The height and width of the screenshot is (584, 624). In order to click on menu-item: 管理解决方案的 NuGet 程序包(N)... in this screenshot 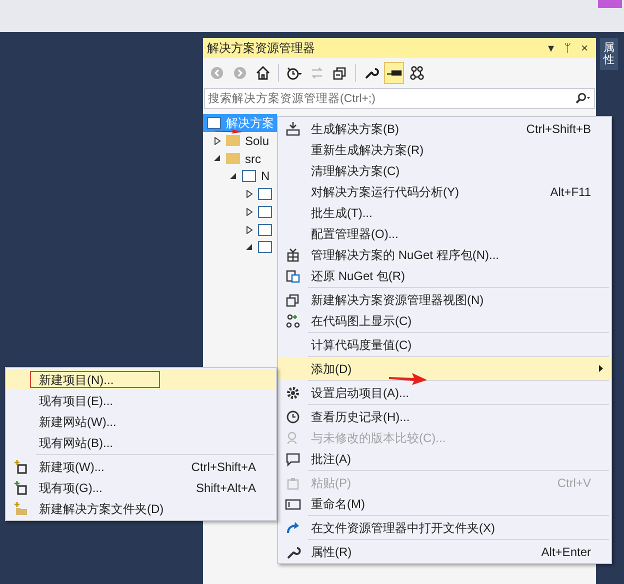, I will do `click(444, 254)`.